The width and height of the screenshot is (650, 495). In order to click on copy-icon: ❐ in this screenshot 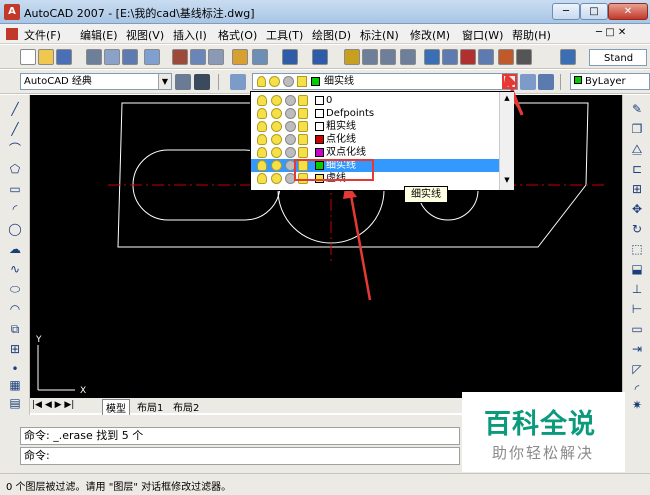, I will do `click(637, 129)`.